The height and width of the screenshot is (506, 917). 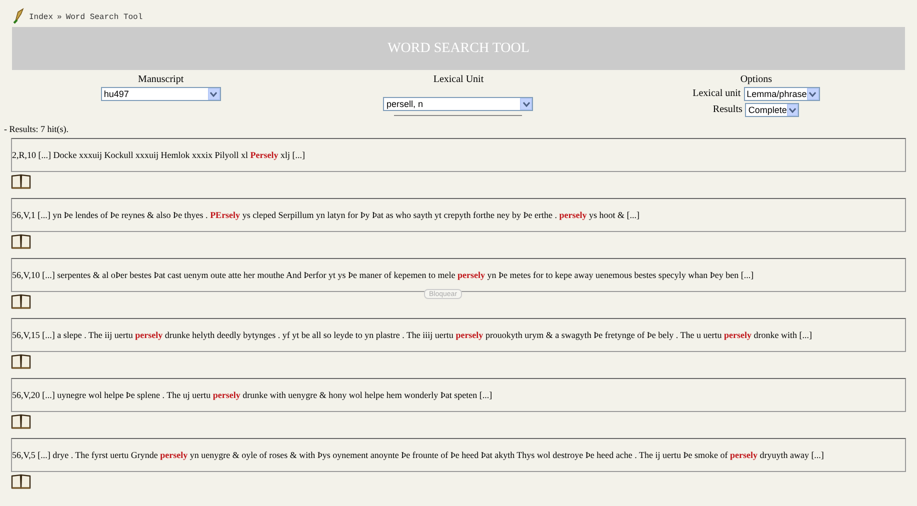 What do you see at coordinates (772, 110) in the screenshot?
I see `option-select: Complete` at bounding box center [772, 110].